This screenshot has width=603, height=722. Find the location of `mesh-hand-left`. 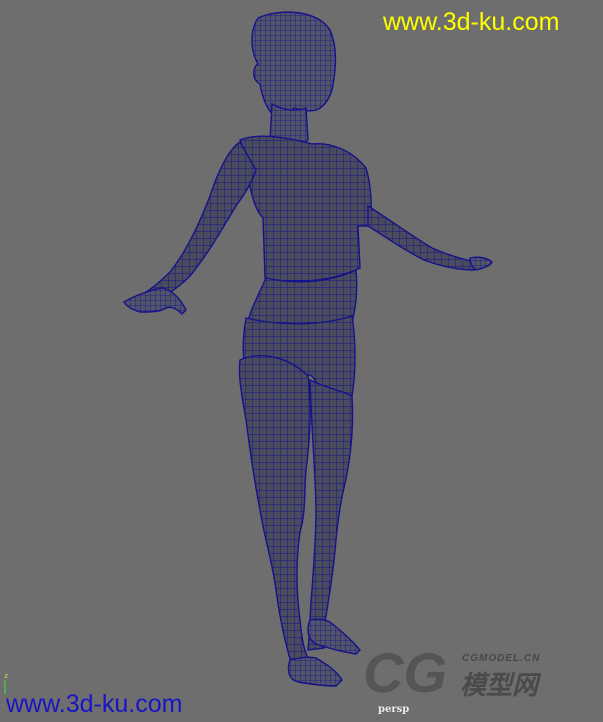

mesh-hand-left is located at coordinates (155, 301).